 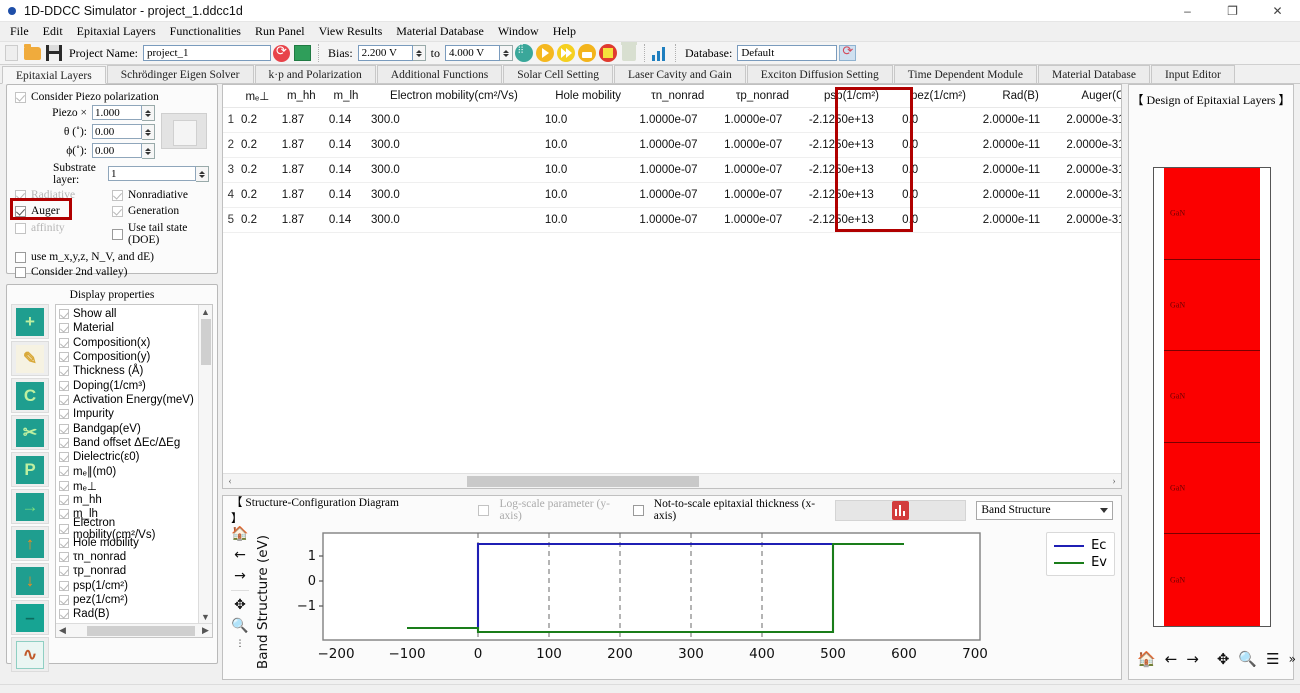 What do you see at coordinates (558, 74) in the screenshot?
I see `tab-solar-cell-setting: Solar Cell Setting` at bounding box center [558, 74].